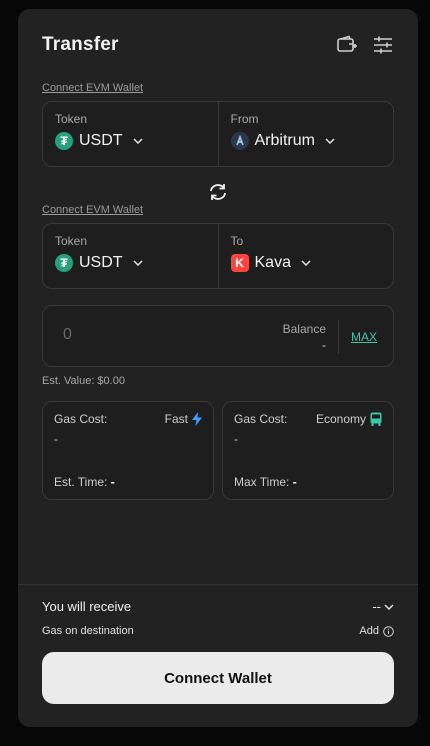 The height and width of the screenshot is (746, 430). What do you see at coordinates (237, 241) in the screenshot?
I see `destination-chain-label: To` at bounding box center [237, 241].